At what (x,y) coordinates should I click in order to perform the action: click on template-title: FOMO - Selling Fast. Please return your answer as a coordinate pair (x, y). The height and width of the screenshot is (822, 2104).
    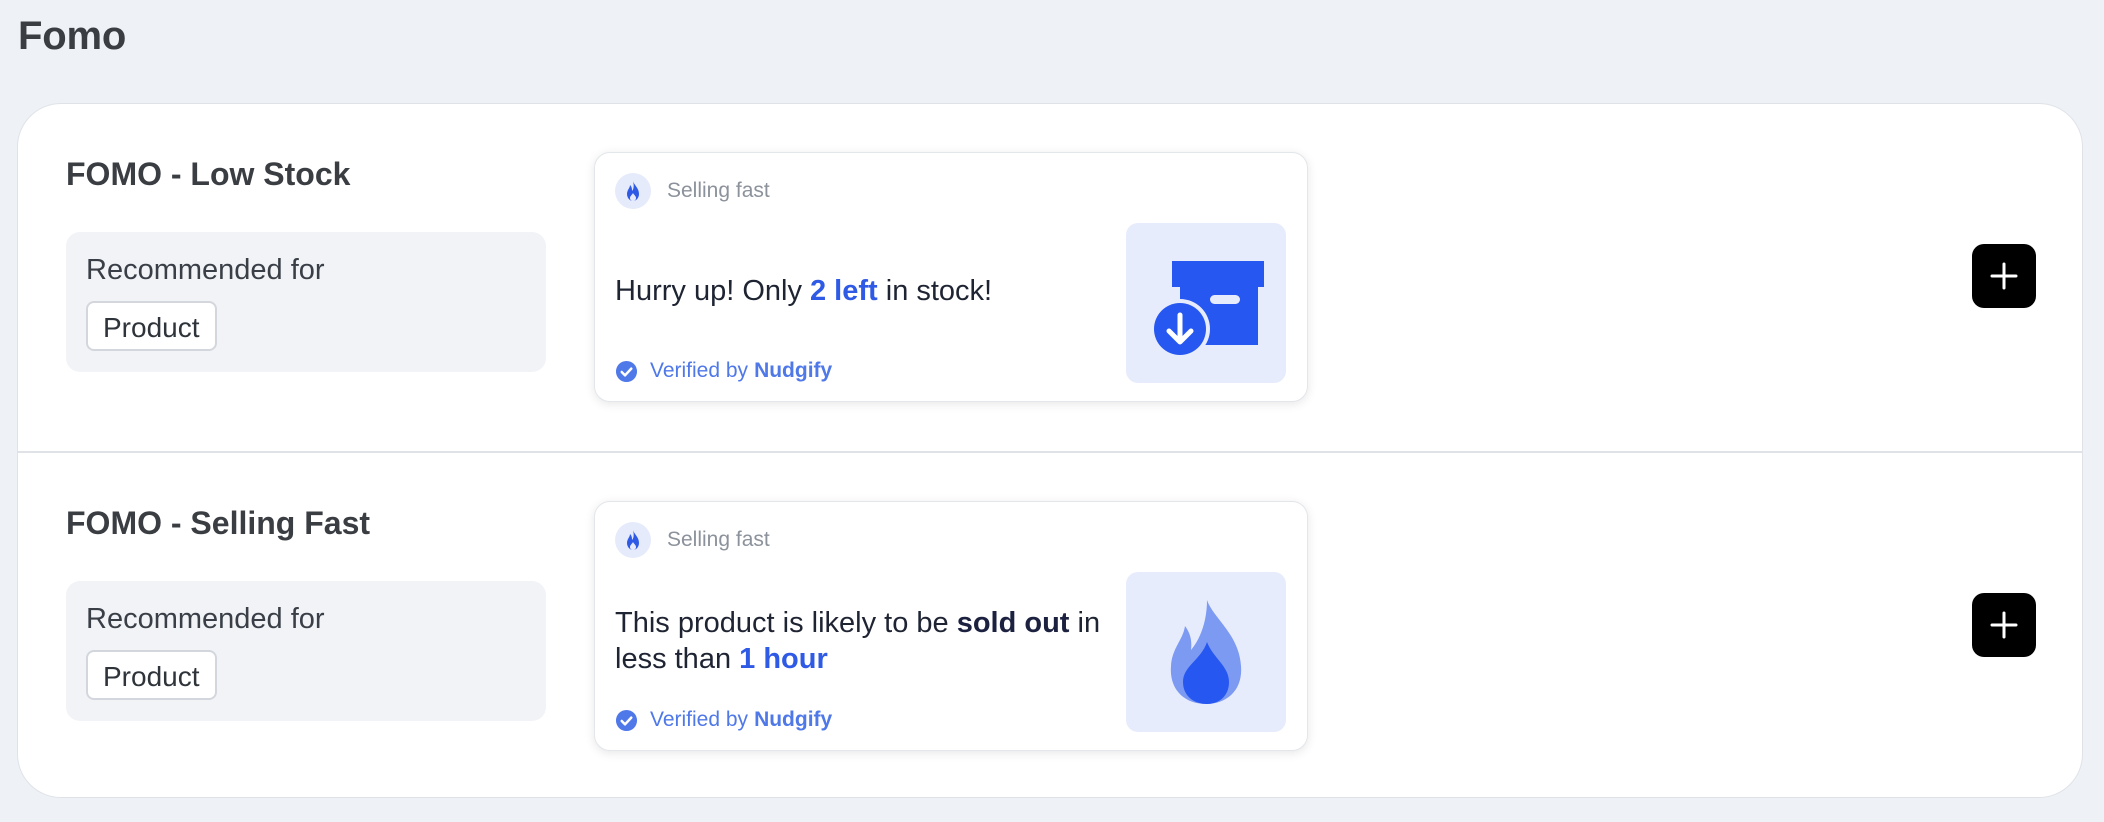
    Looking at the image, I should click on (218, 523).